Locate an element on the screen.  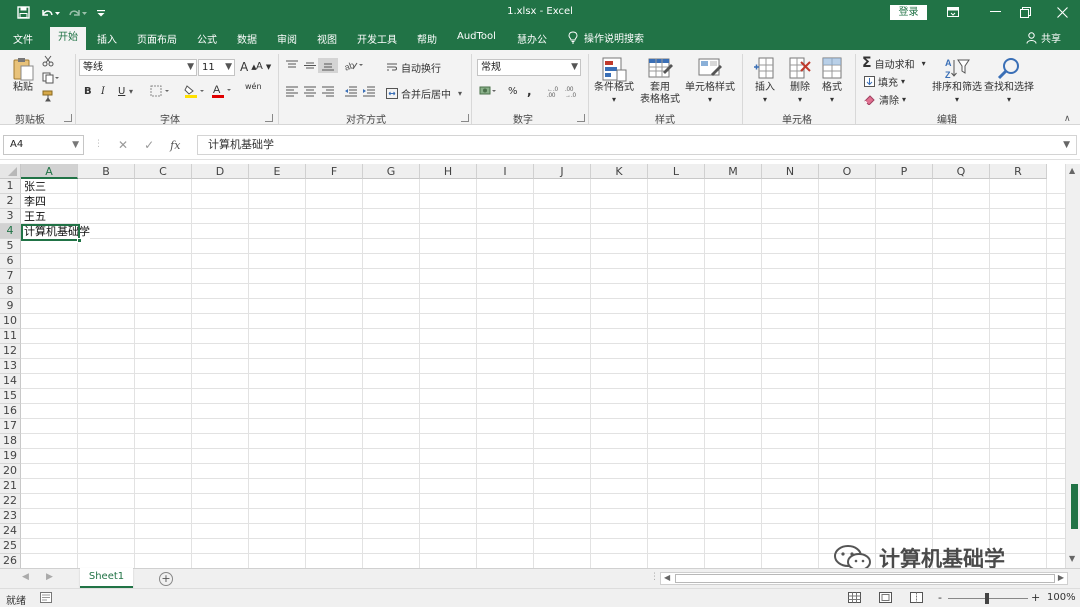
tab-file: 文件 is located at coordinates (23, 38).